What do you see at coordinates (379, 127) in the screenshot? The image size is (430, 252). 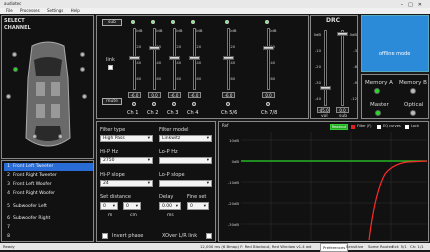 I see `eq-checkbox` at bounding box center [379, 127].